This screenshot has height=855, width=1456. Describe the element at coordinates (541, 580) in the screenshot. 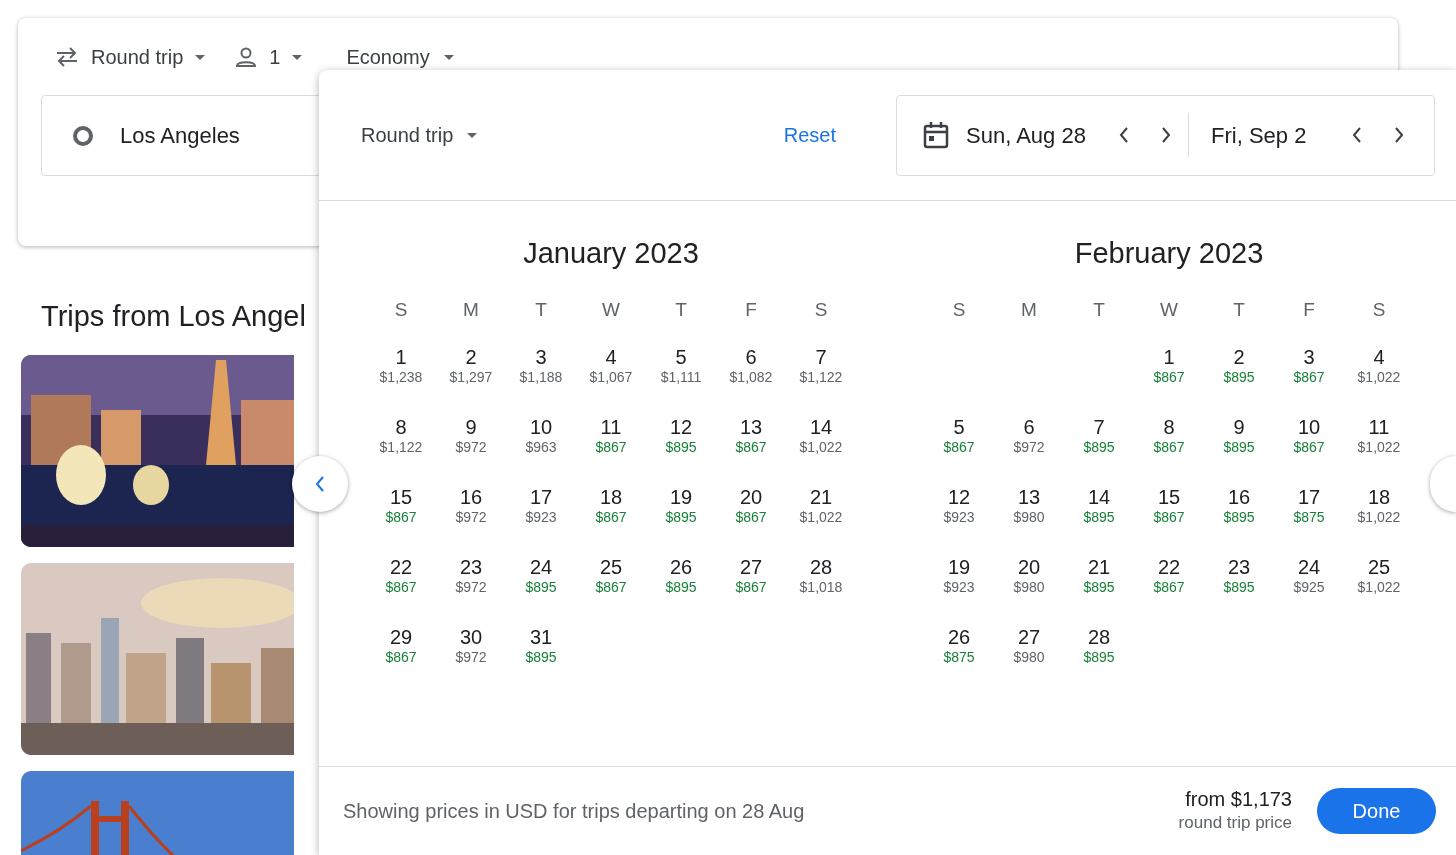

I see `calendar-day: 24 $895` at that location.